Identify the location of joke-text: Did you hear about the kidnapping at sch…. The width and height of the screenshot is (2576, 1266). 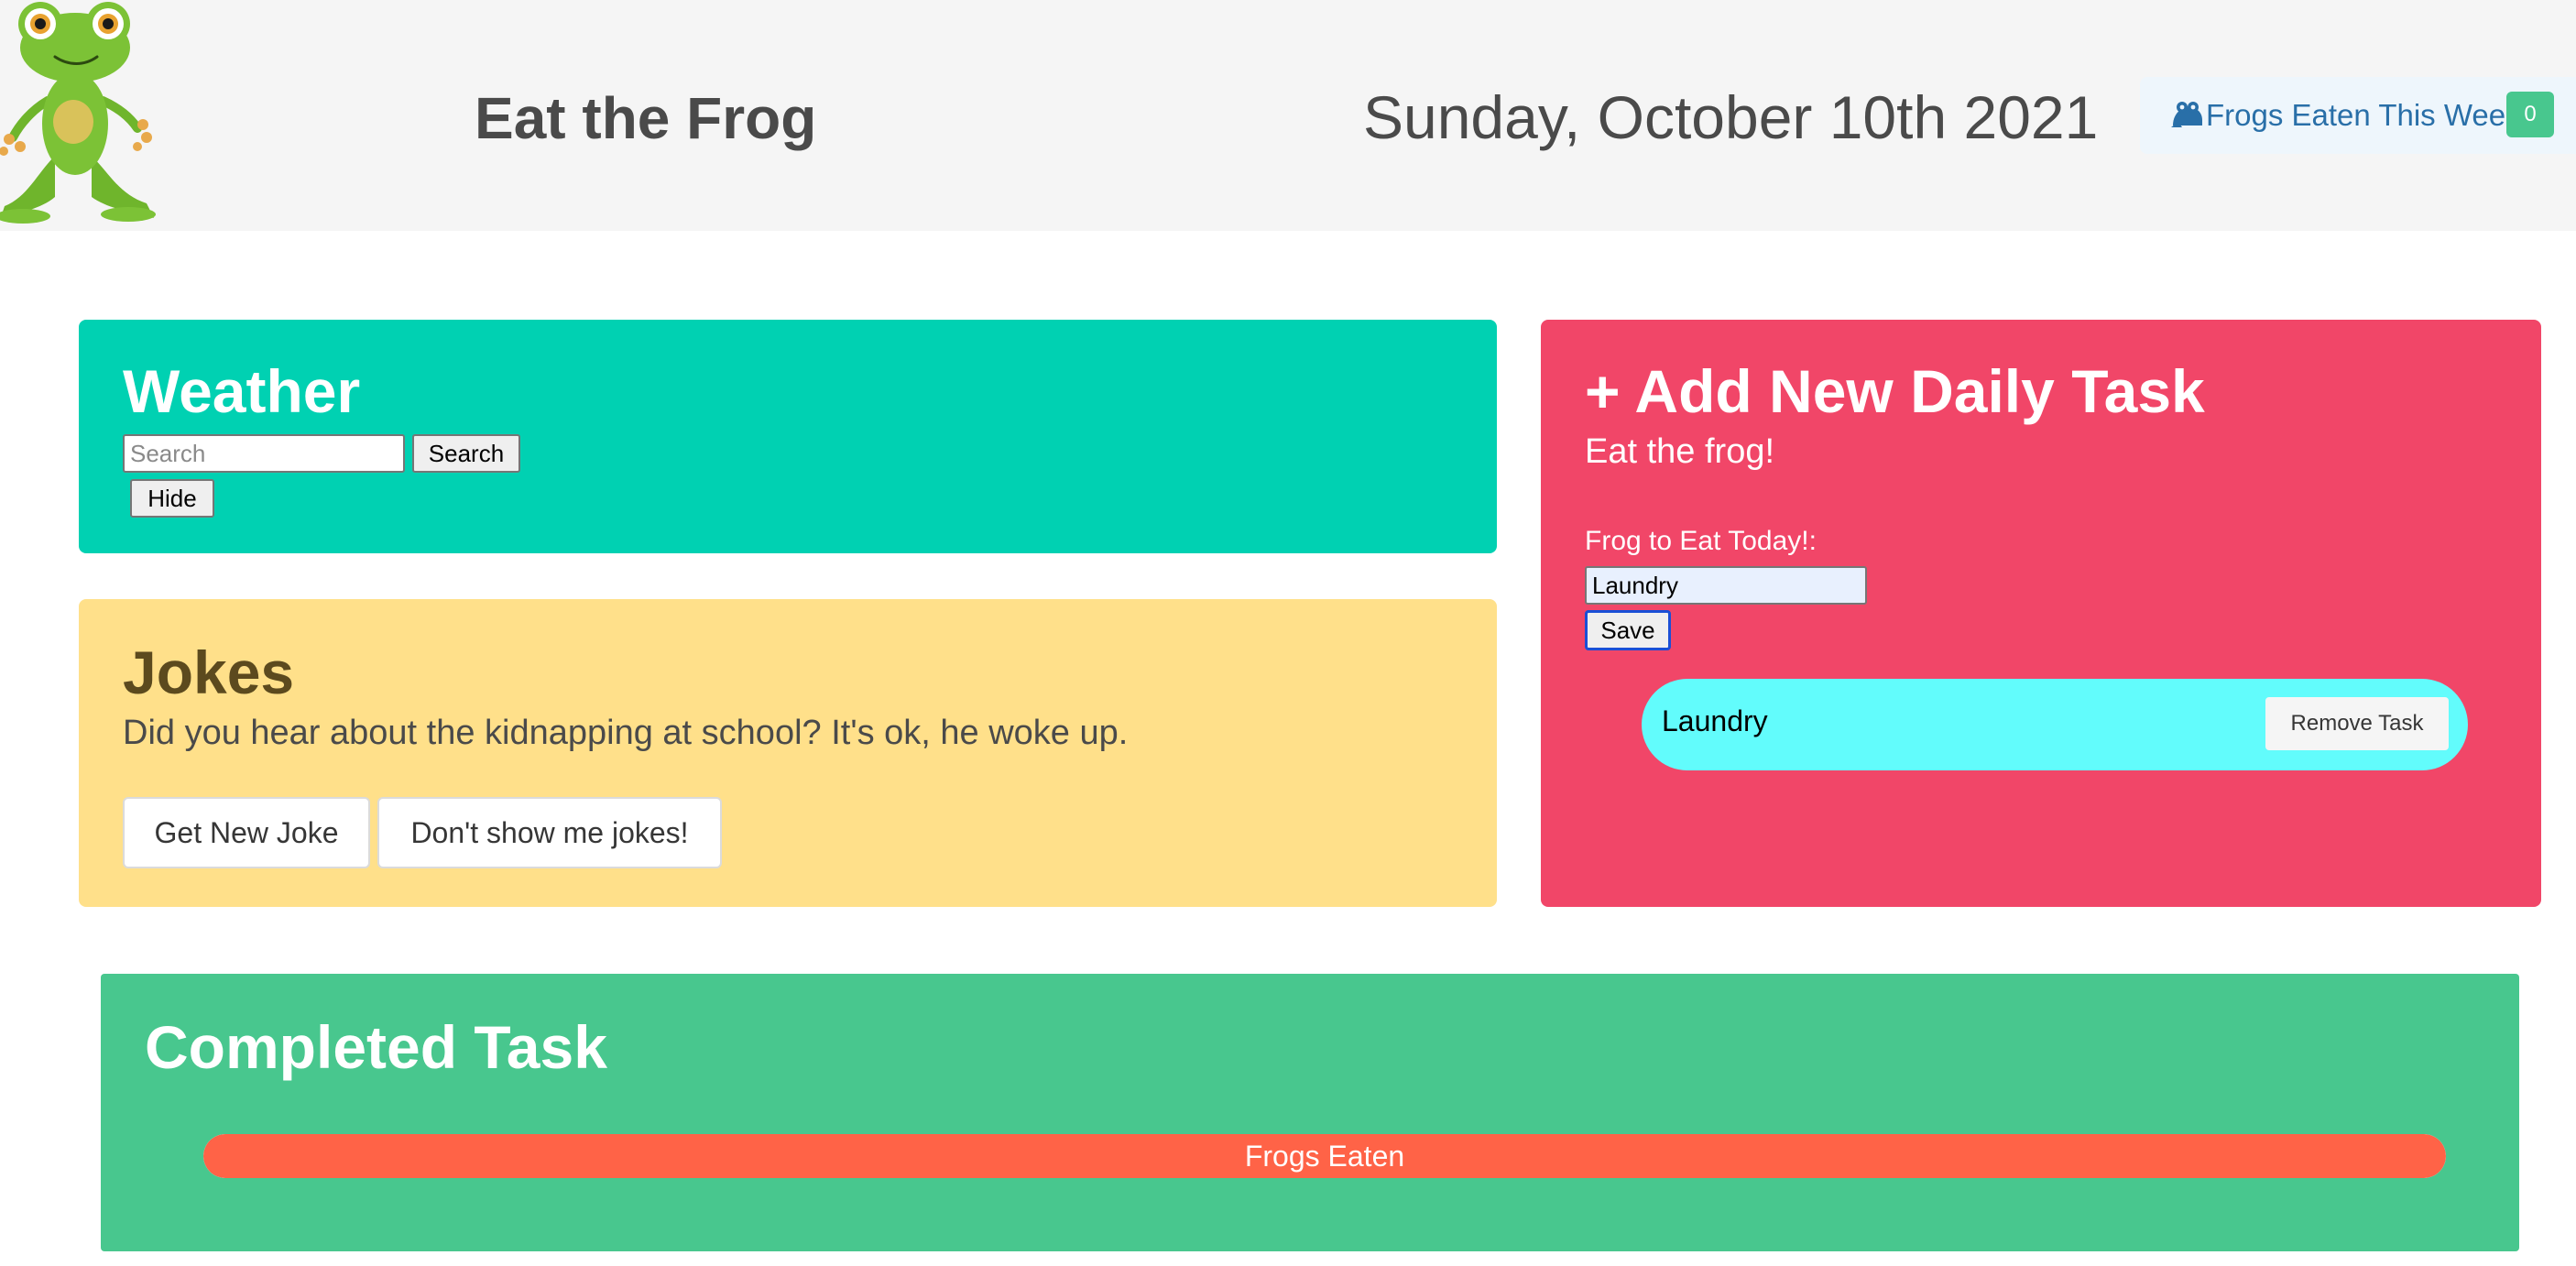
(626, 733).